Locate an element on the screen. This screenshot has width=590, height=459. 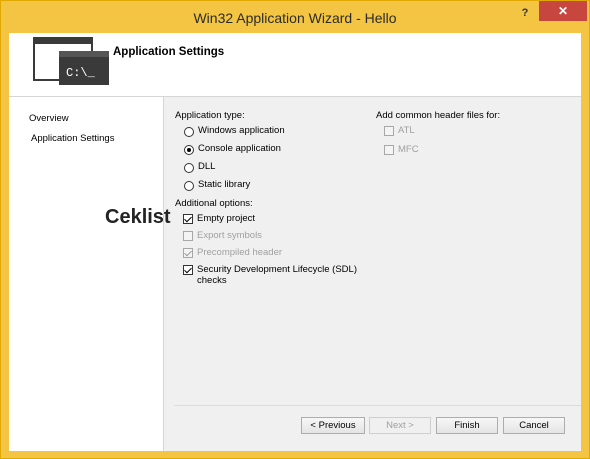
cancel-button: Cancel is located at coordinates (534, 425).